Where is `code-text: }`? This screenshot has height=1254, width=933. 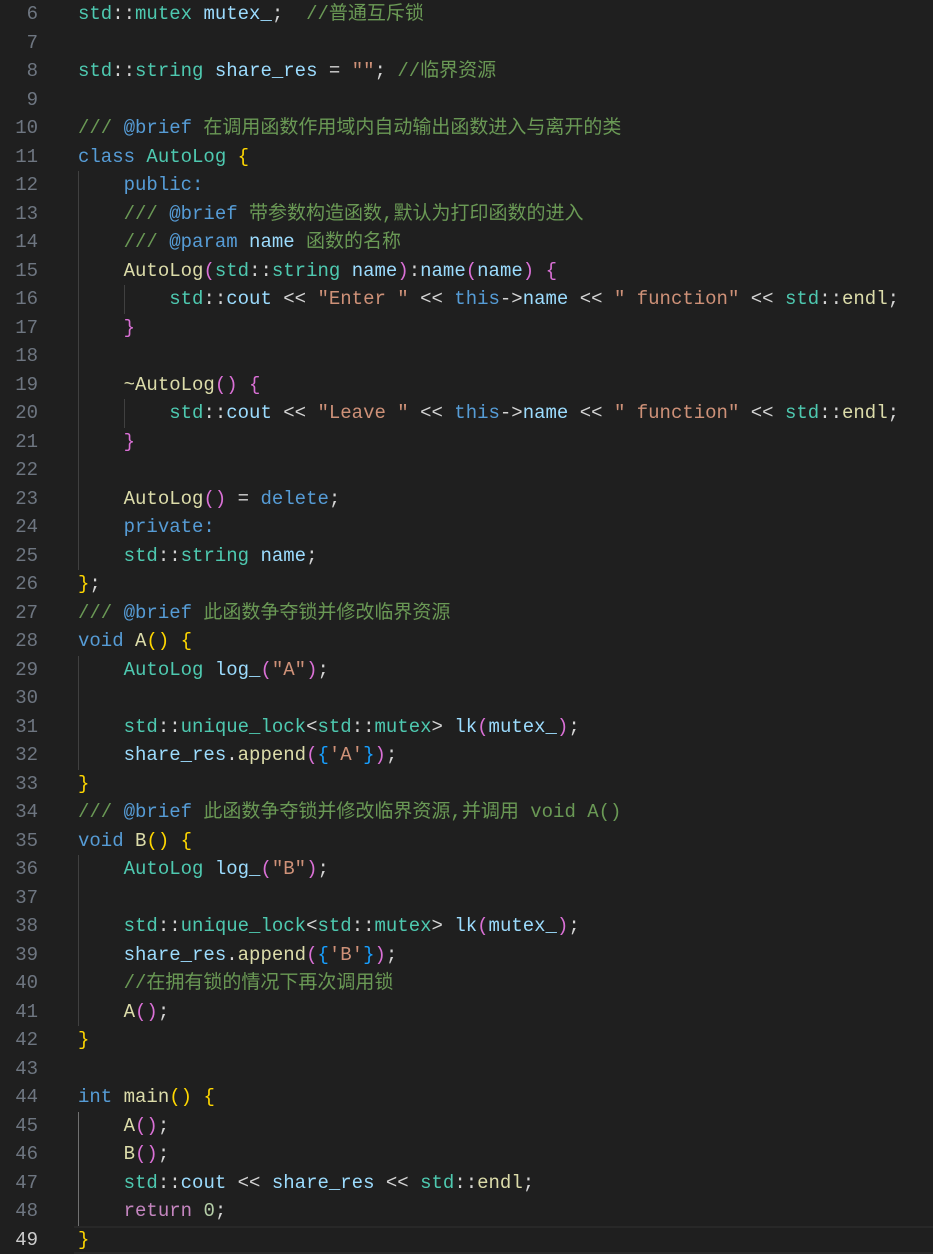
code-text: } is located at coordinates (83, 784).